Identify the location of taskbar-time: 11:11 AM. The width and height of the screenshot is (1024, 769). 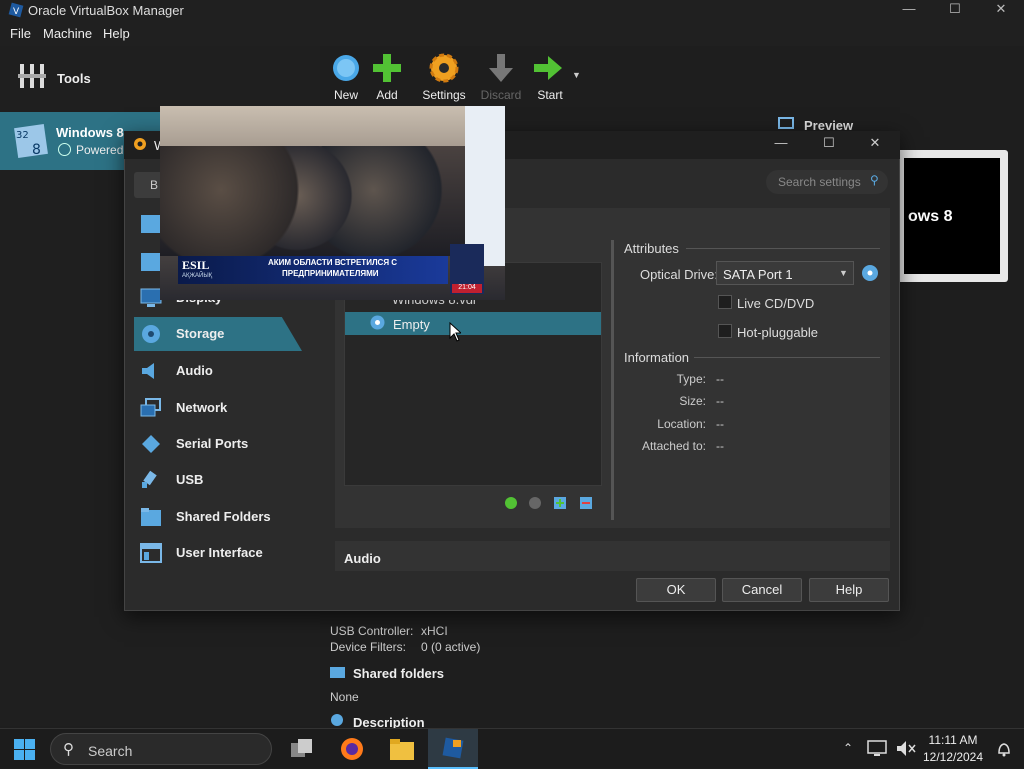
(953, 740).